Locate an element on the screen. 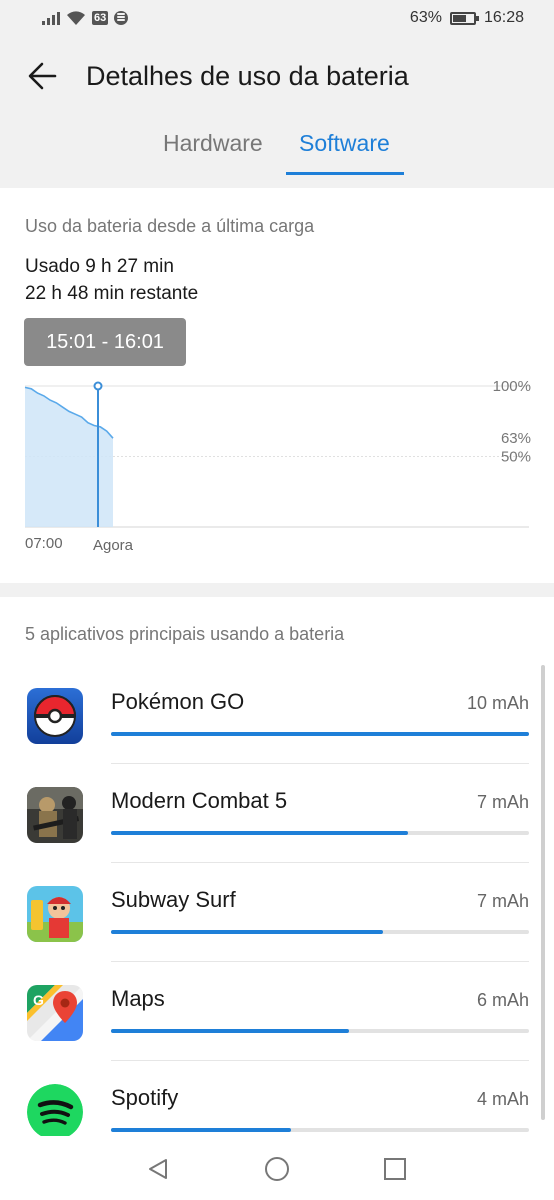  app-name: Subway Surf is located at coordinates (173, 899).